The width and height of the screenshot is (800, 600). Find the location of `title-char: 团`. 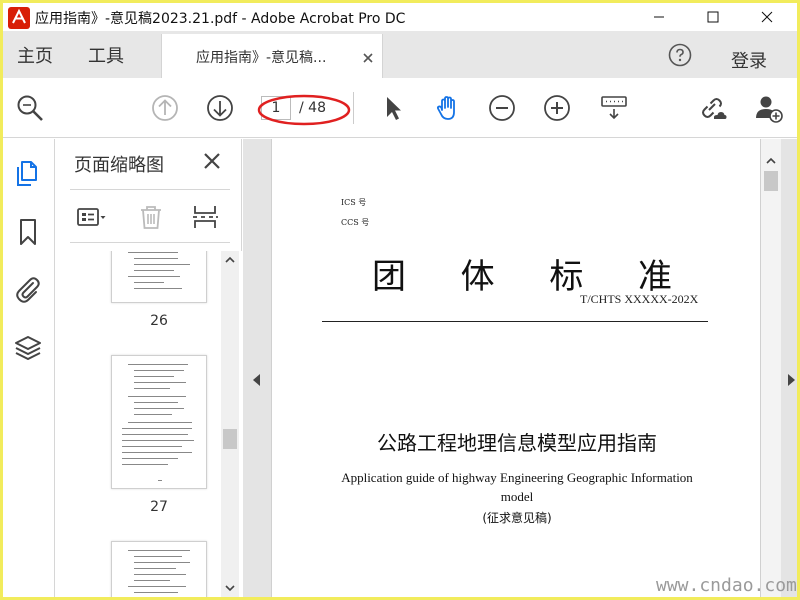

title-char: 团 is located at coordinates (389, 277).